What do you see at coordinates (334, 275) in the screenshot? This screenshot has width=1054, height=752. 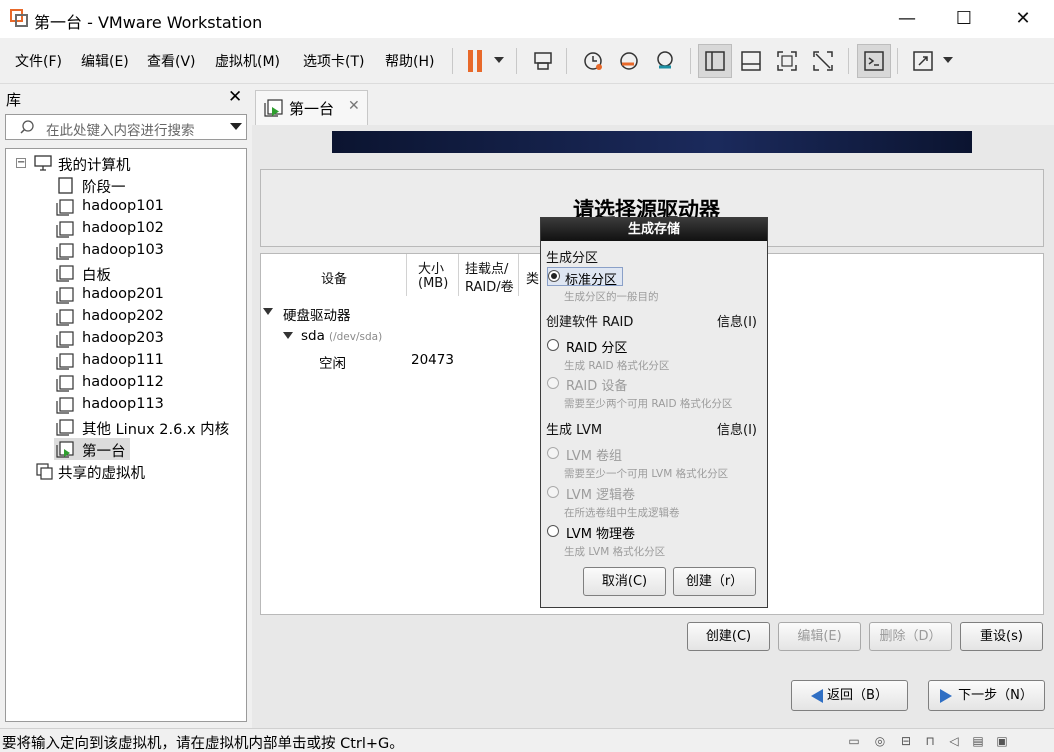 I see `column-header-device: 设备` at bounding box center [334, 275].